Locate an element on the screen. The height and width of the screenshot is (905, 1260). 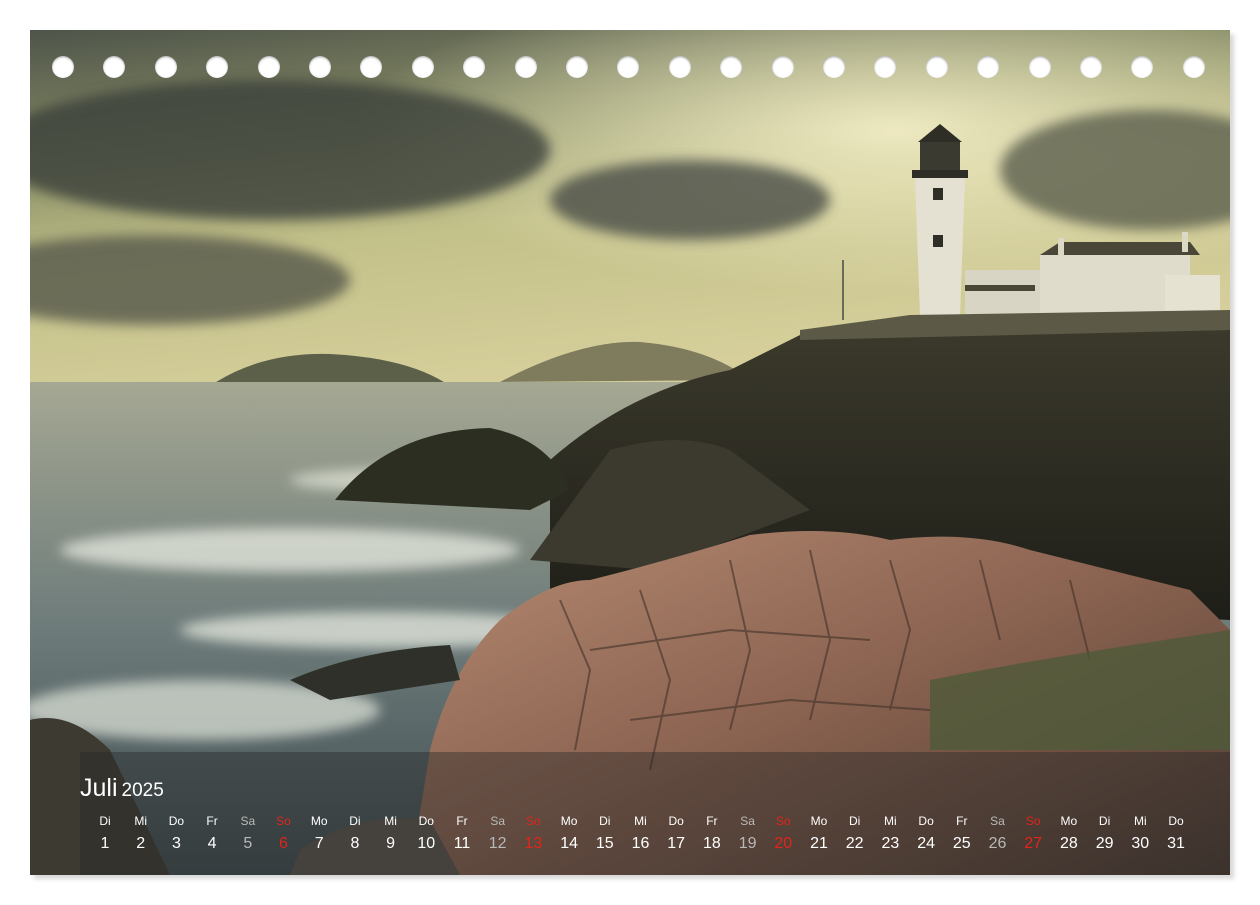
calendar-day: Di 1 is located at coordinates (105, 835).